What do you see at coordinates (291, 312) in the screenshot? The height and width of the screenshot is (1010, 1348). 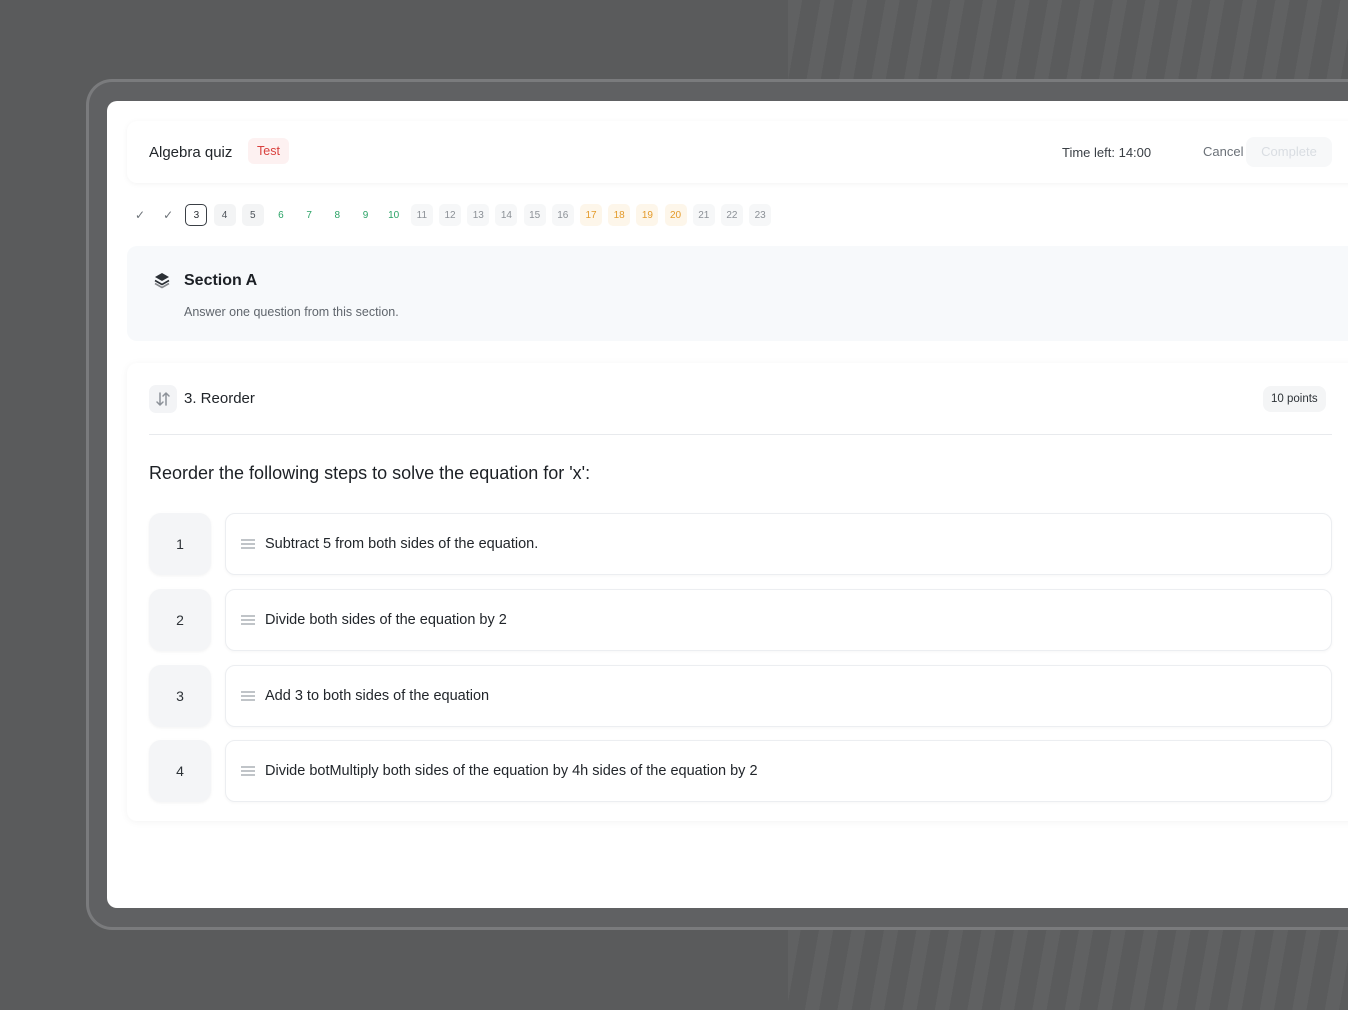 I see `section-subtitle: Answer one question from this section.` at bounding box center [291, 312].